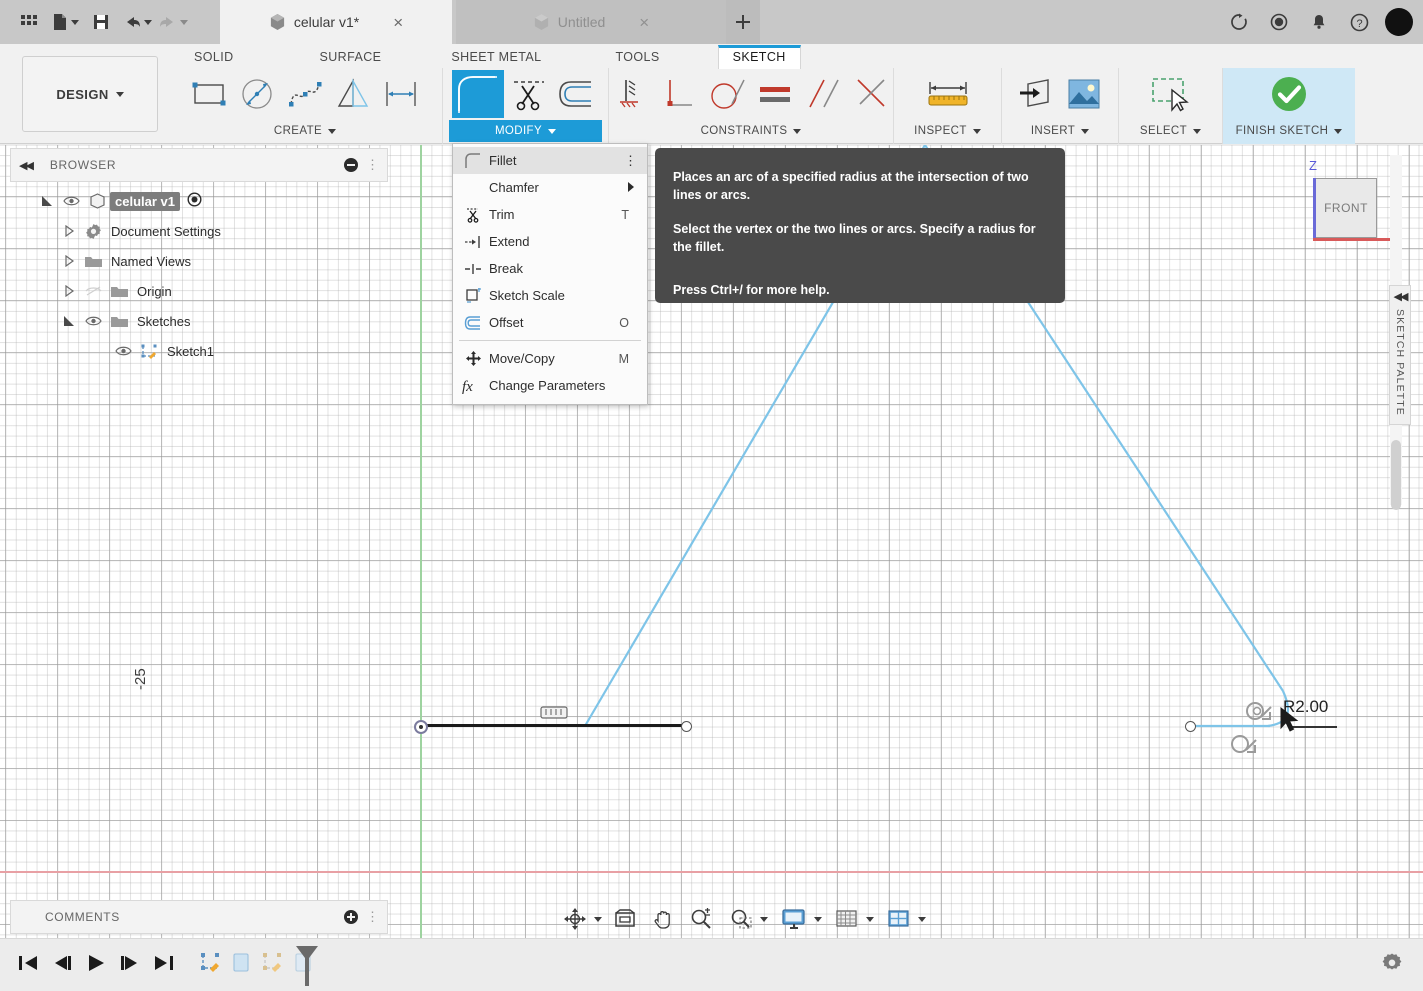  I want to click on panel-inspect-label: INSPECT, so click(947, 131).